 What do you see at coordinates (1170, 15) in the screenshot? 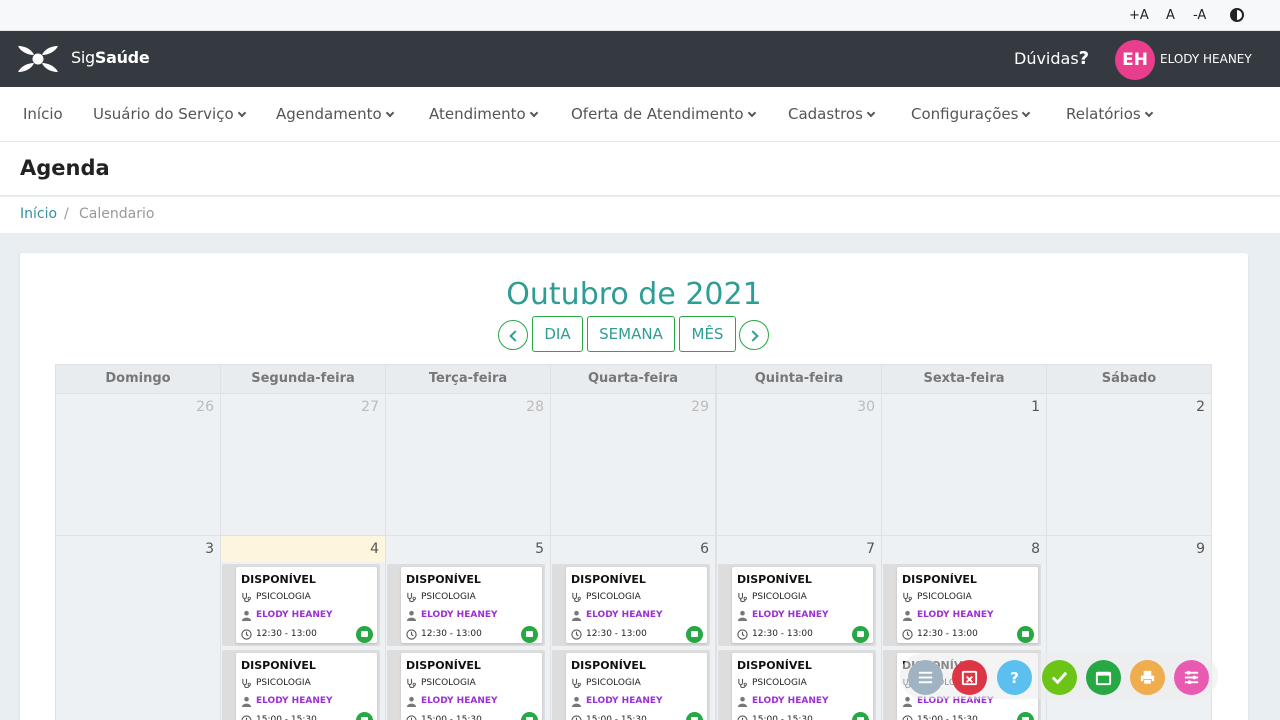
I see `normal-font-button: A` at bounding box center [1170, 15].